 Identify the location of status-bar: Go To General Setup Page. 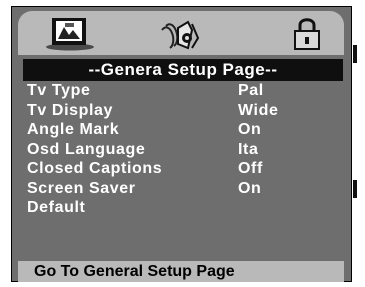
(181, 271).